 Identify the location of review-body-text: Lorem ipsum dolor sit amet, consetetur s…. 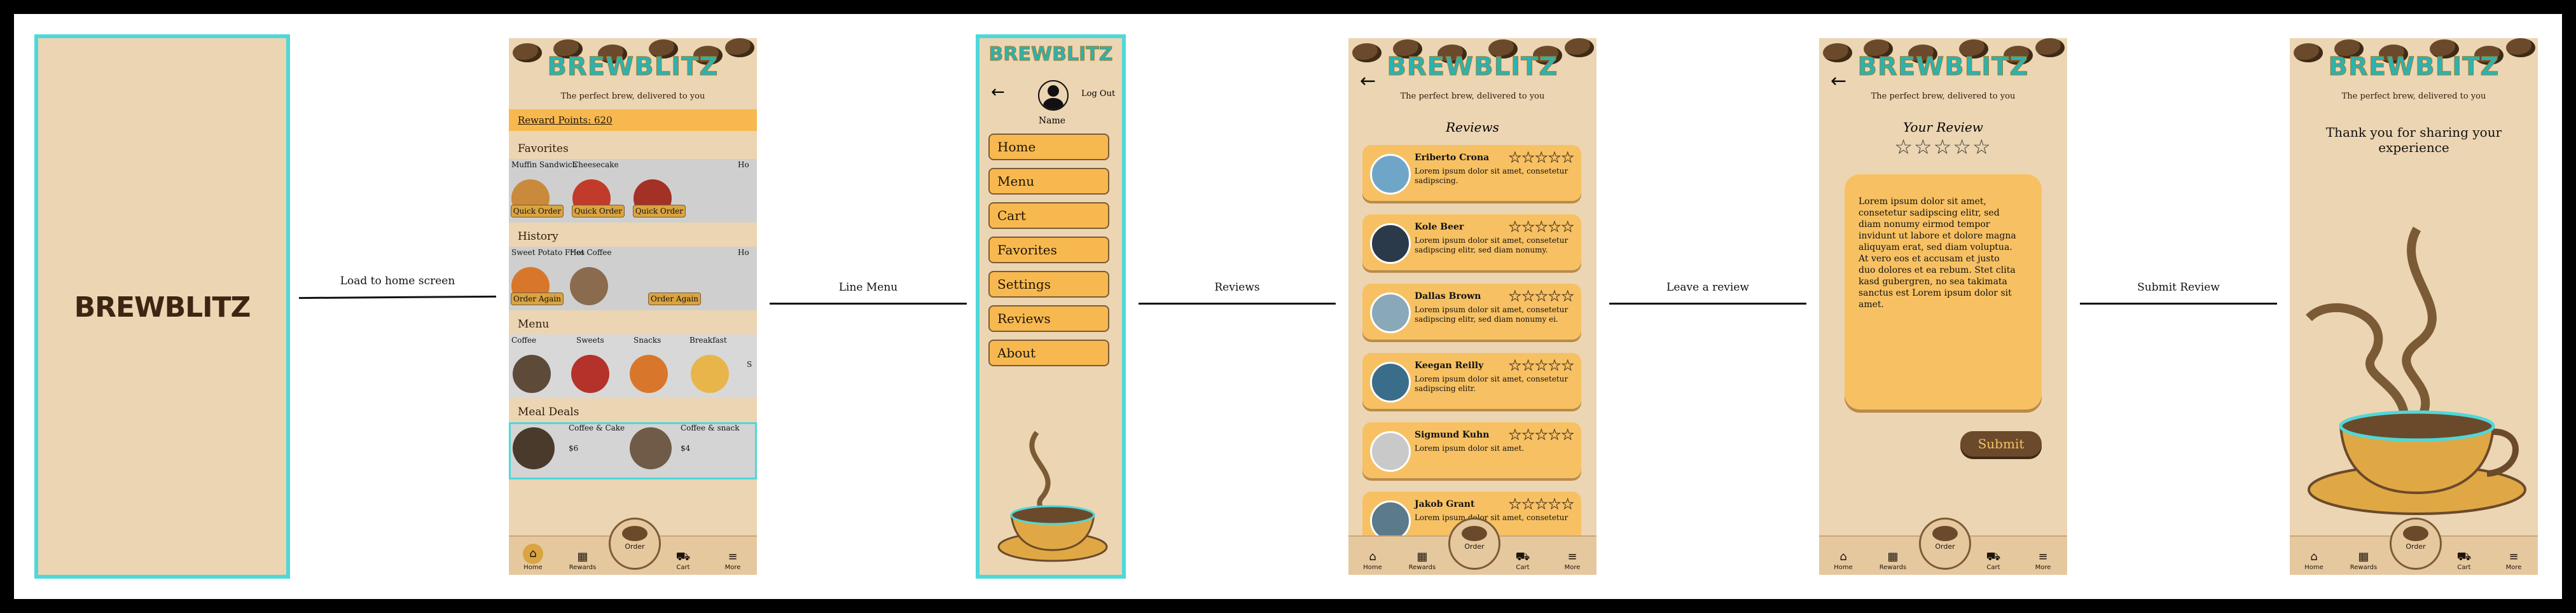
(1937, 253).